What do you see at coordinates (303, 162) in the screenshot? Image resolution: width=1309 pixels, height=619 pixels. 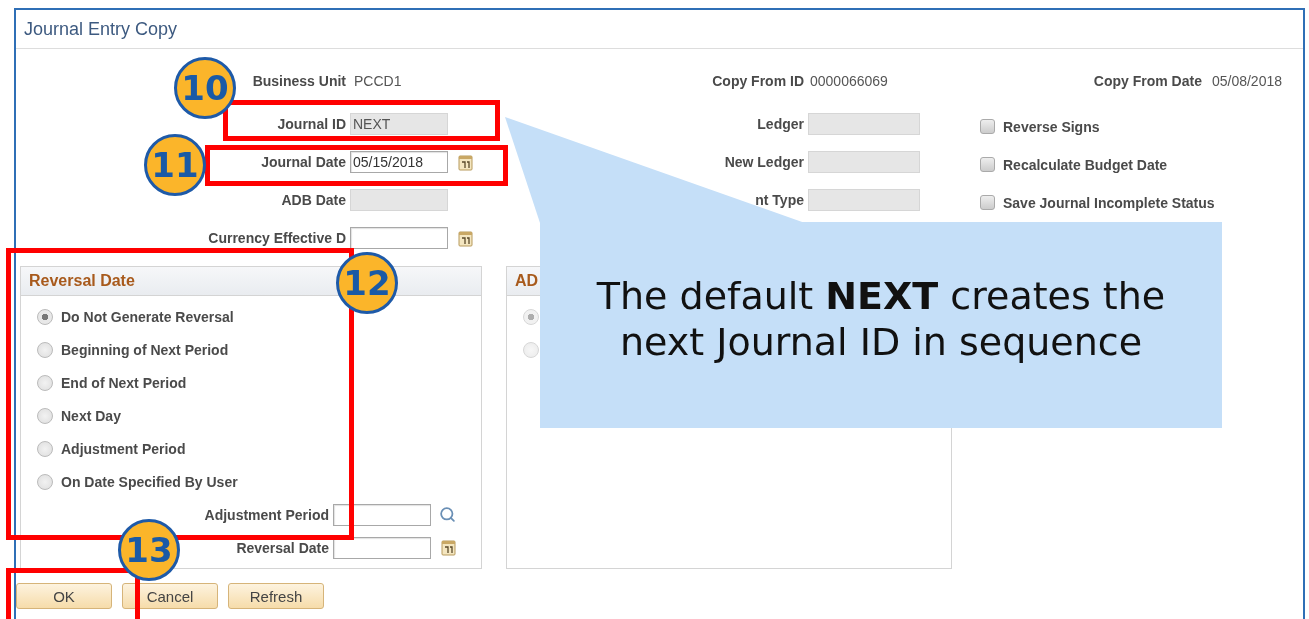 I see `field-label: Journal Date` at bounding box center [303, 162].